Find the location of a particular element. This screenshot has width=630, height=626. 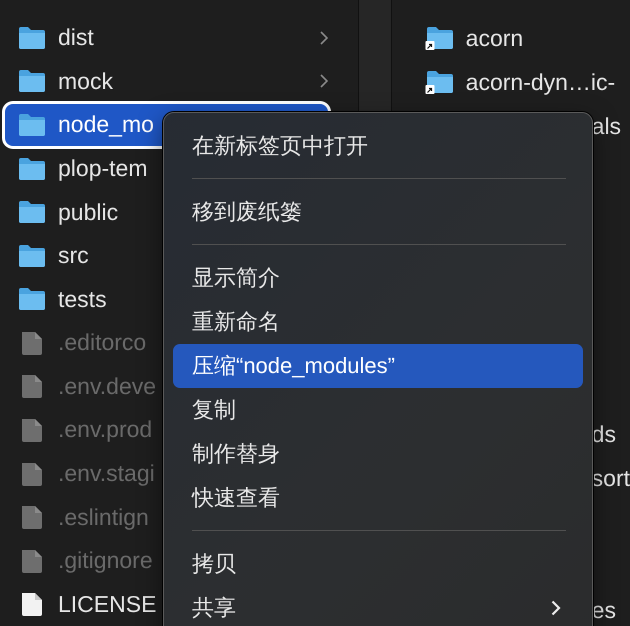

file-name: sort is located at coordinates (611, 478).